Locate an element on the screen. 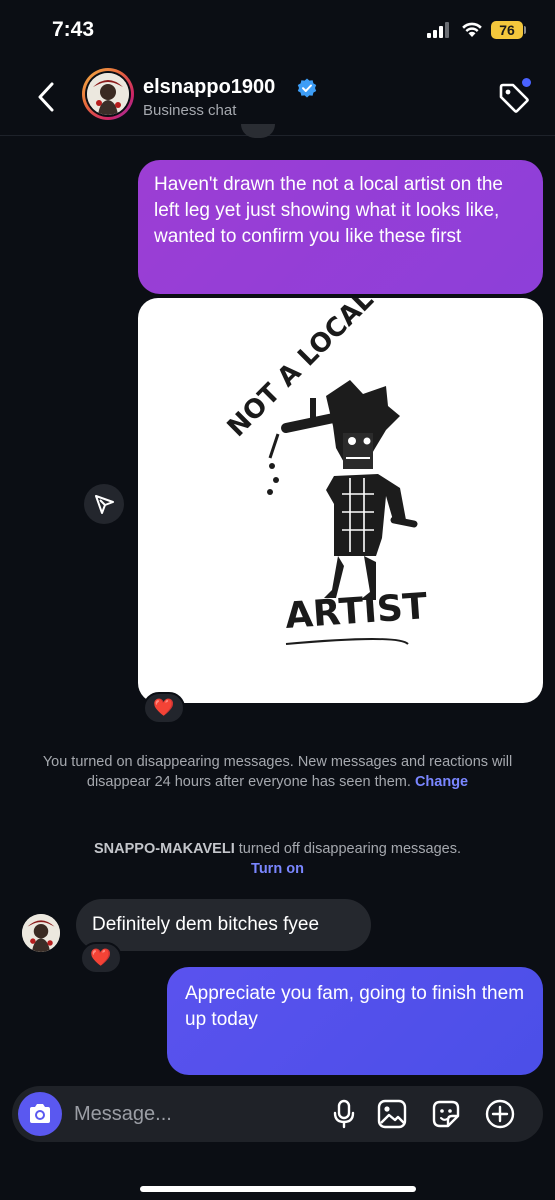 The height and width of the screenshot is (1200, 555). chat-header: elsnappo1900 Business chat is located at coordinates (277, 98).